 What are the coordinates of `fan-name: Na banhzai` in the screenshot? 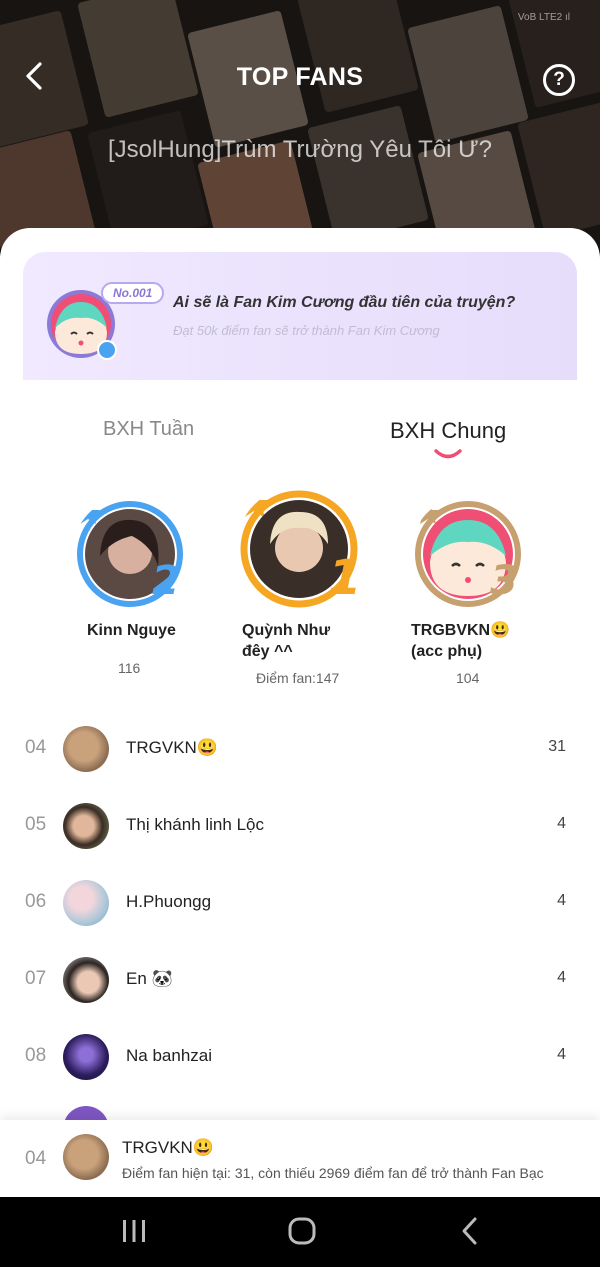 It's located at (169, 1055).